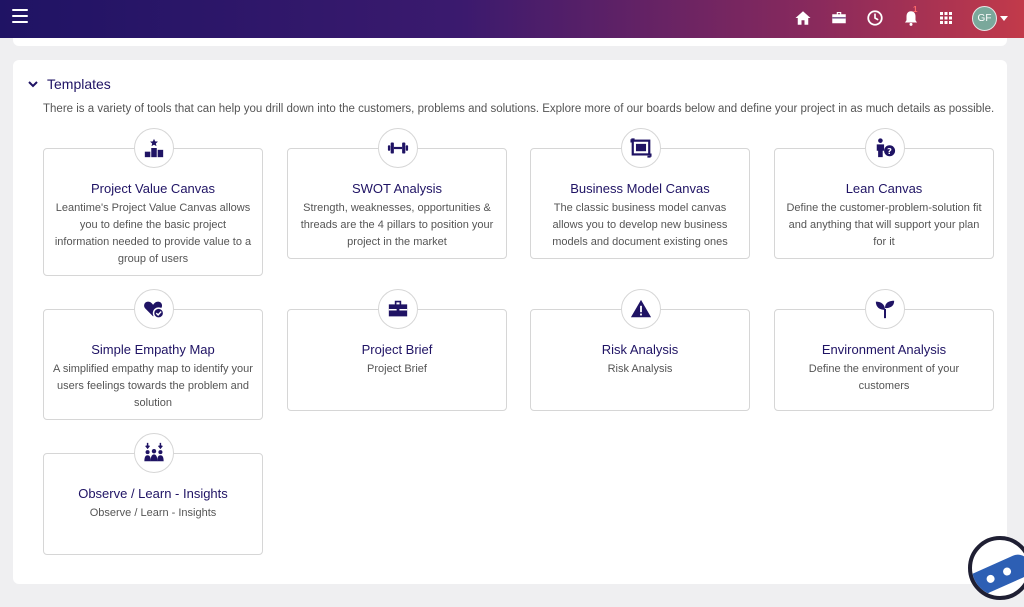 The image size is (1024, 607). What do you see at coordinates (984, 18) in the screenshot?
I see `user-avatar: GF` at bounding box center [984, 18].